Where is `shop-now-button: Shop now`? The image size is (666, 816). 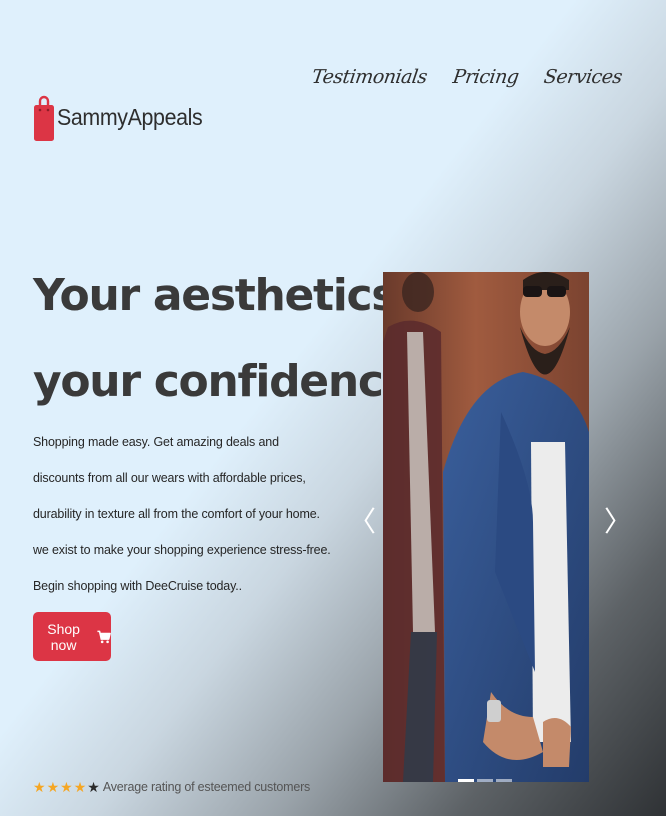 shop-now-button: Shop now is located at coordinates (72, 636).